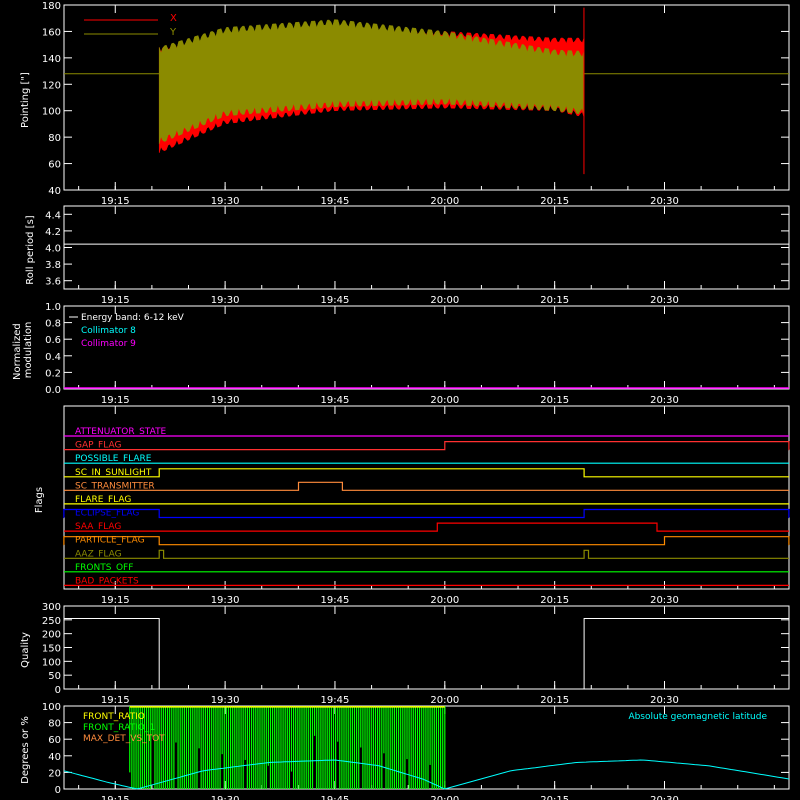 The height and width of the screenshot is (800, 800). I want to click on quality-ylabel: Quality, so click(25, 650).